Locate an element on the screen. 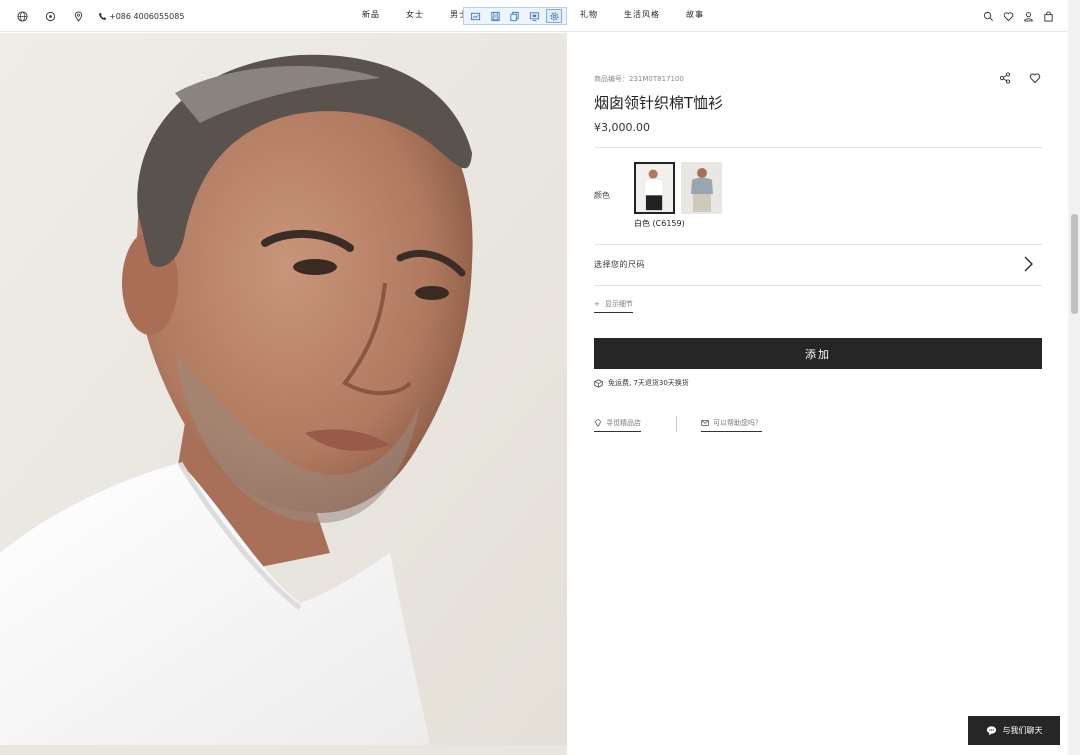  gear-icon is located at coordinates (554, 16).